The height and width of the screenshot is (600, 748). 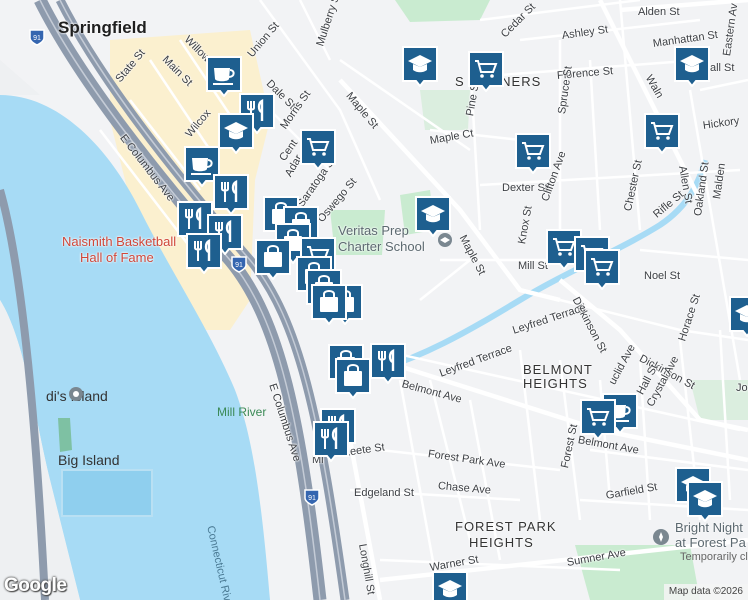 What do you see at coordinates (373, 230) in the screenshot?
I see `veritas-label-line1: Veritas Prep` at bounding box center [373, 230].